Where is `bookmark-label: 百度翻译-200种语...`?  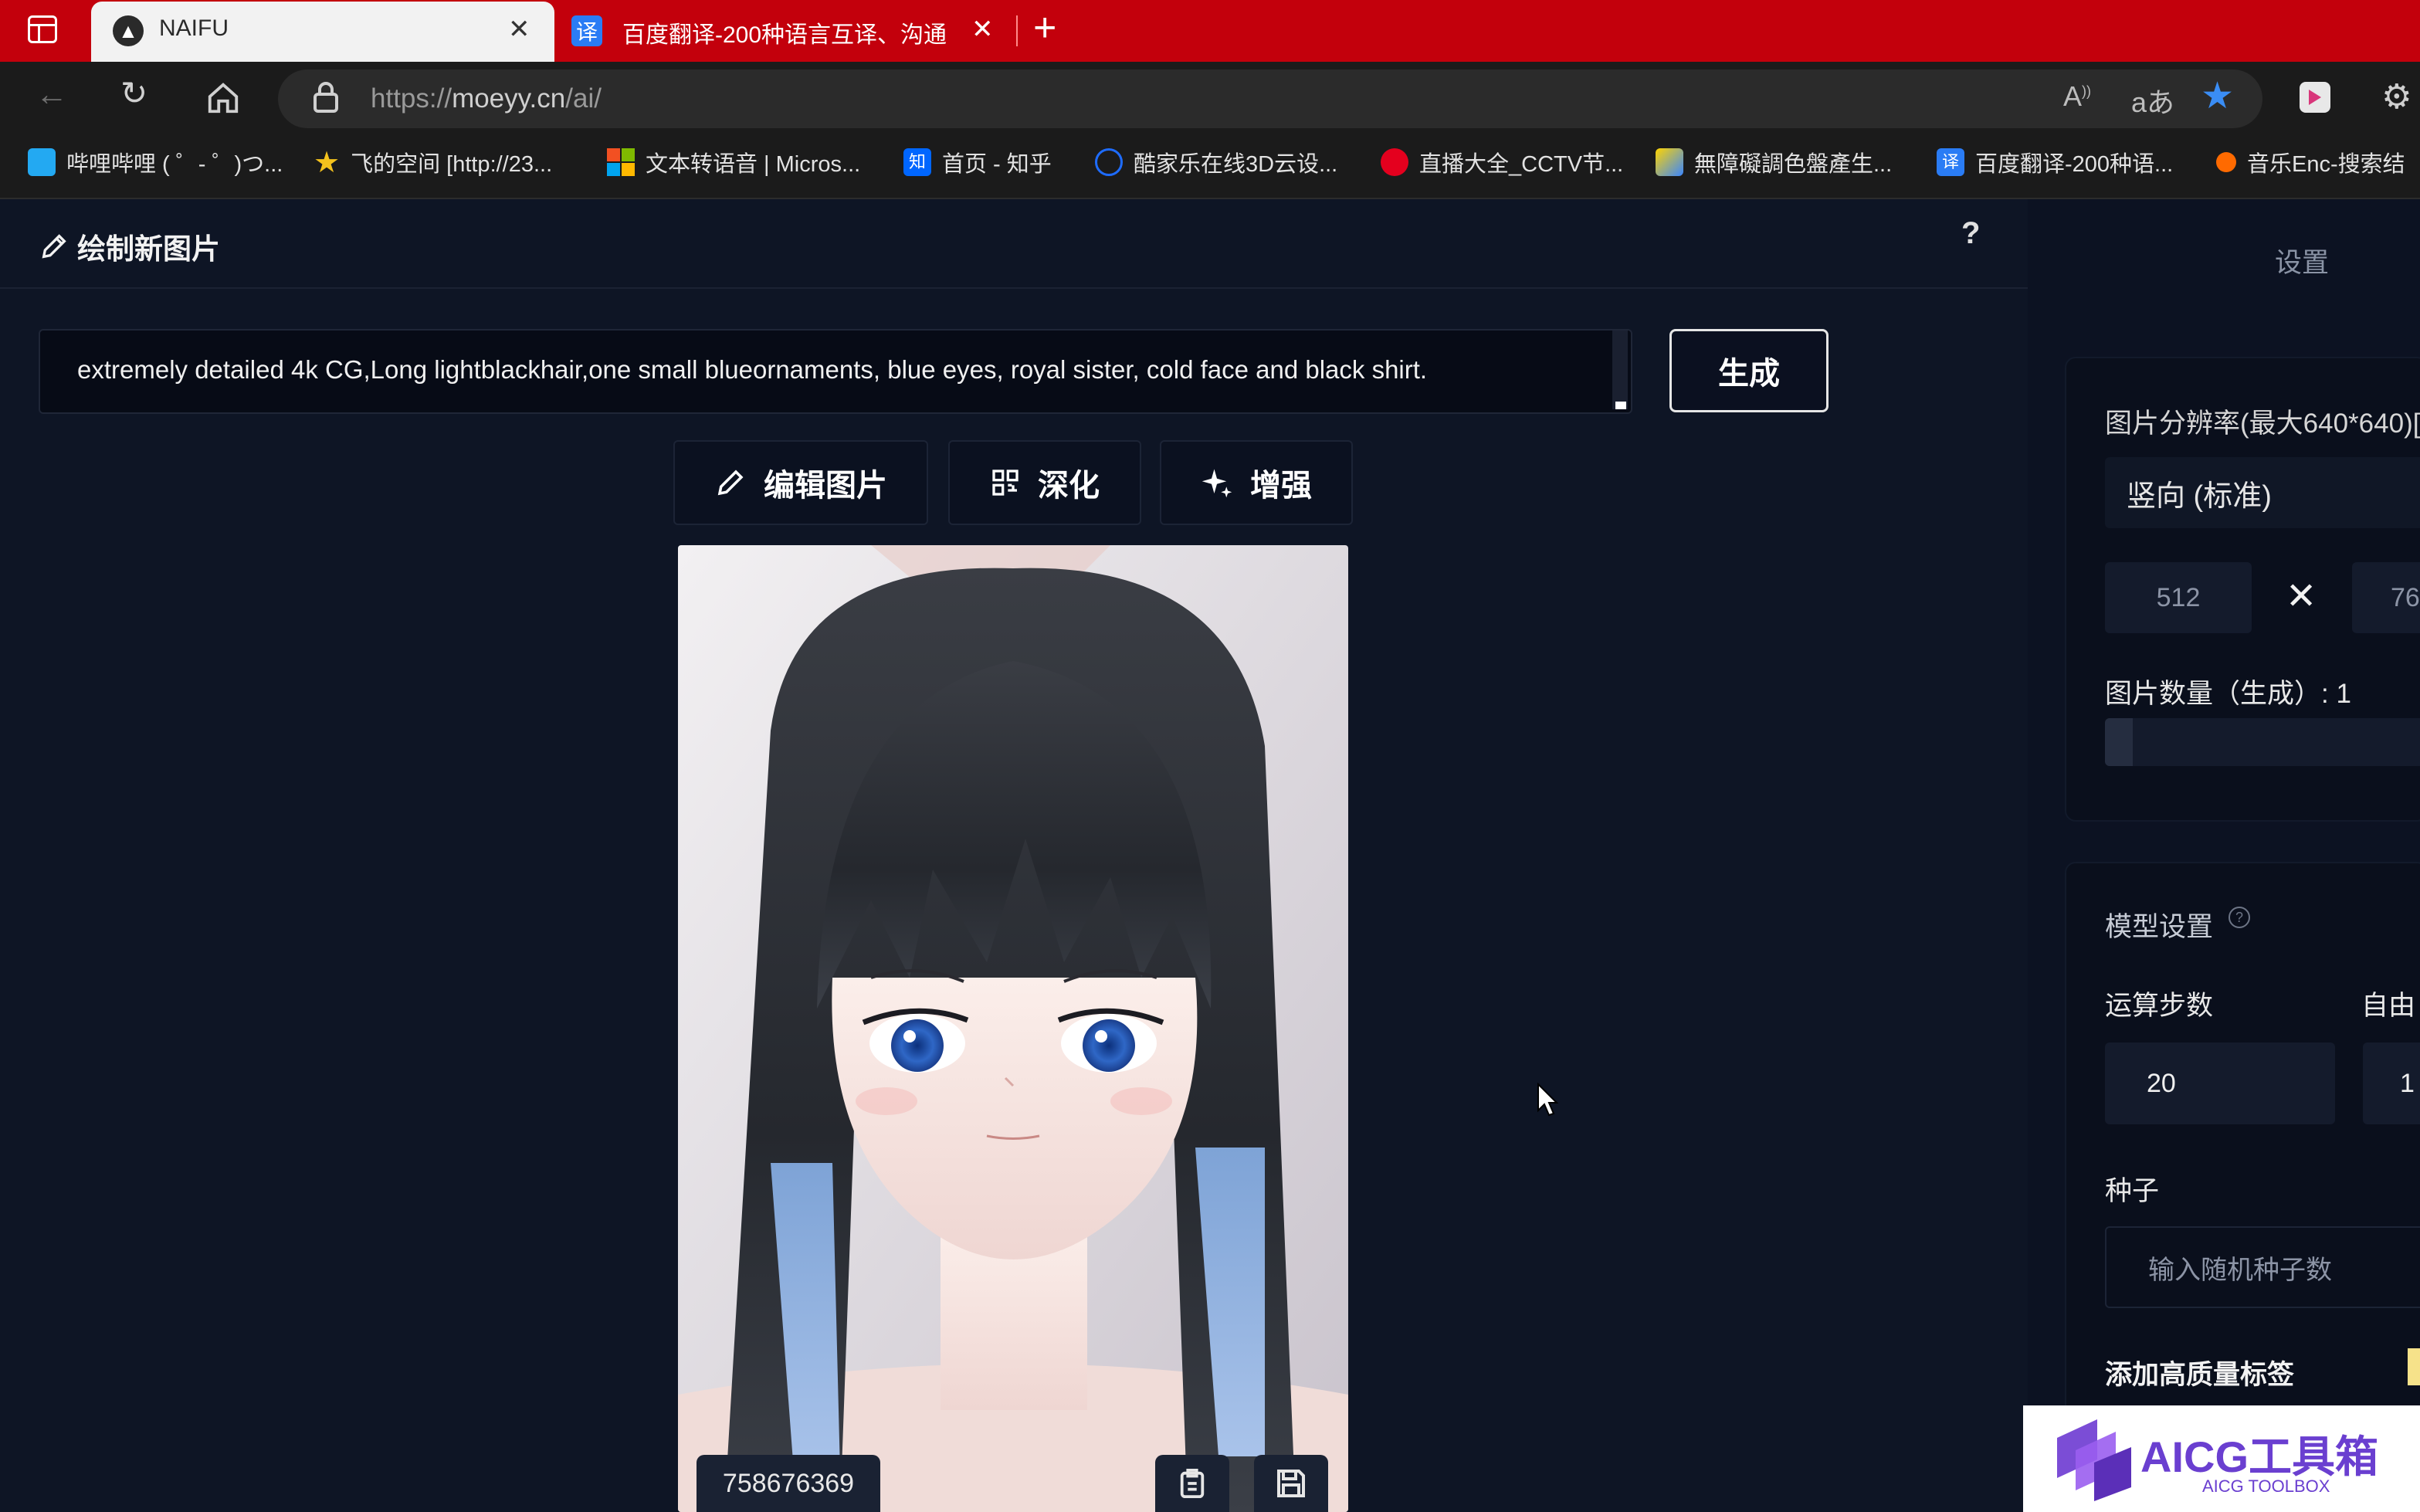 bookmark-label: 百度翻译-200种语... is located at coordinates (2074, 164).